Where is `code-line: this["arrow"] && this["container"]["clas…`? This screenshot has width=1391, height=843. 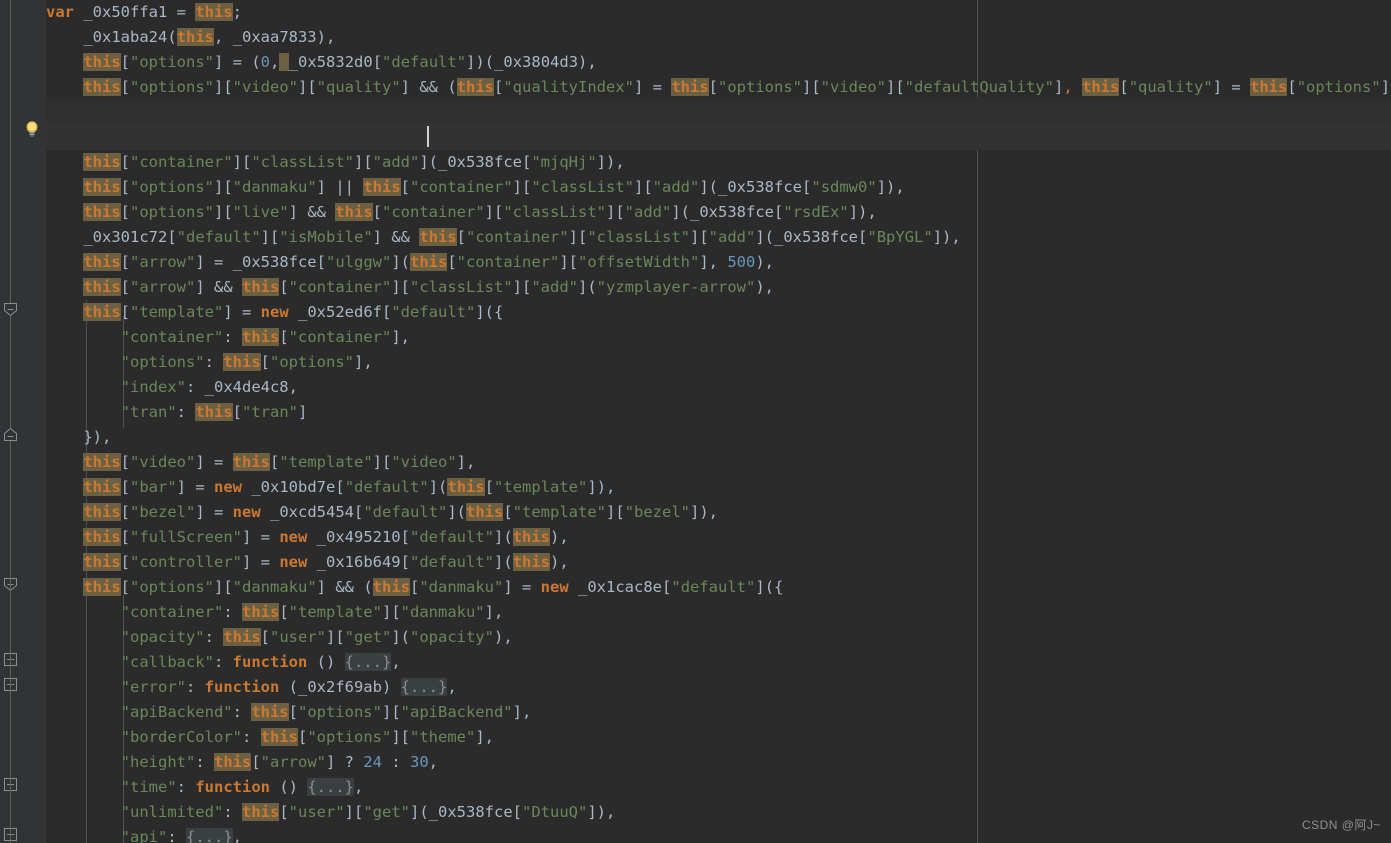 code-line: this["arrow"] && this["container"]["clas… is located at coordinates (410, 287).